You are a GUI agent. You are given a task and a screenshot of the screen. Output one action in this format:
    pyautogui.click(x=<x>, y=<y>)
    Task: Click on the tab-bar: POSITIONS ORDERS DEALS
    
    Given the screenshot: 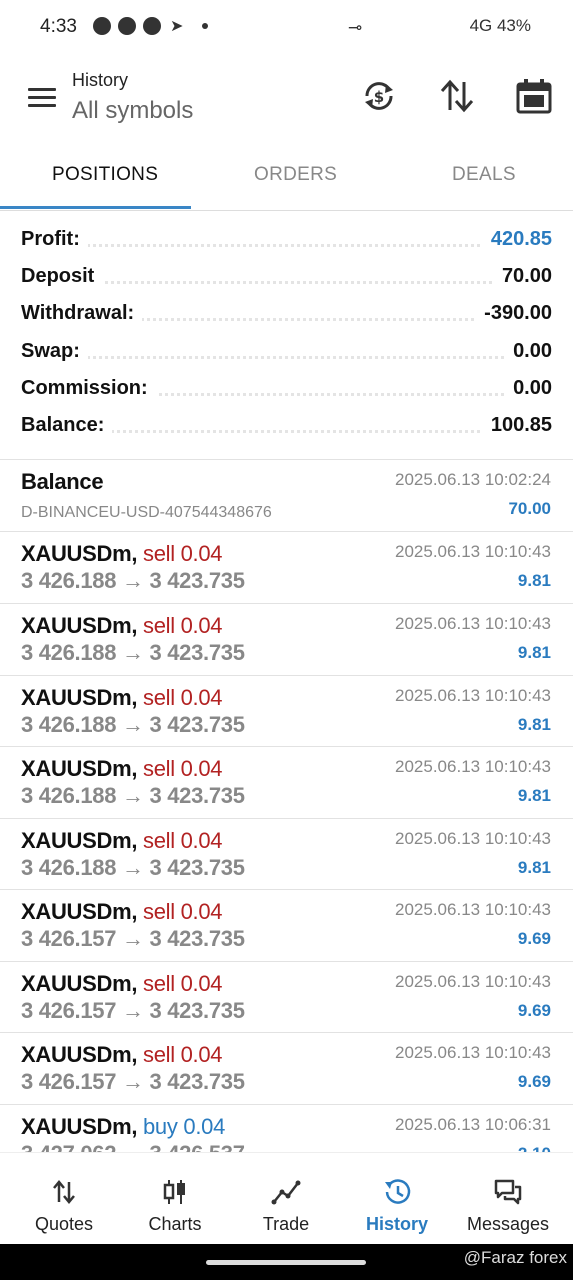 What is the action you would take?
    pyautogui.click(x=286, y=180)
    